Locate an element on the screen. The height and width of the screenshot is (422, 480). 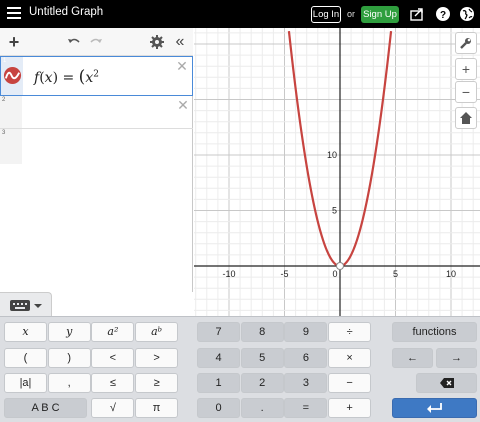
digit-key-0-3: ÷ is located at coordinates (350, 332).